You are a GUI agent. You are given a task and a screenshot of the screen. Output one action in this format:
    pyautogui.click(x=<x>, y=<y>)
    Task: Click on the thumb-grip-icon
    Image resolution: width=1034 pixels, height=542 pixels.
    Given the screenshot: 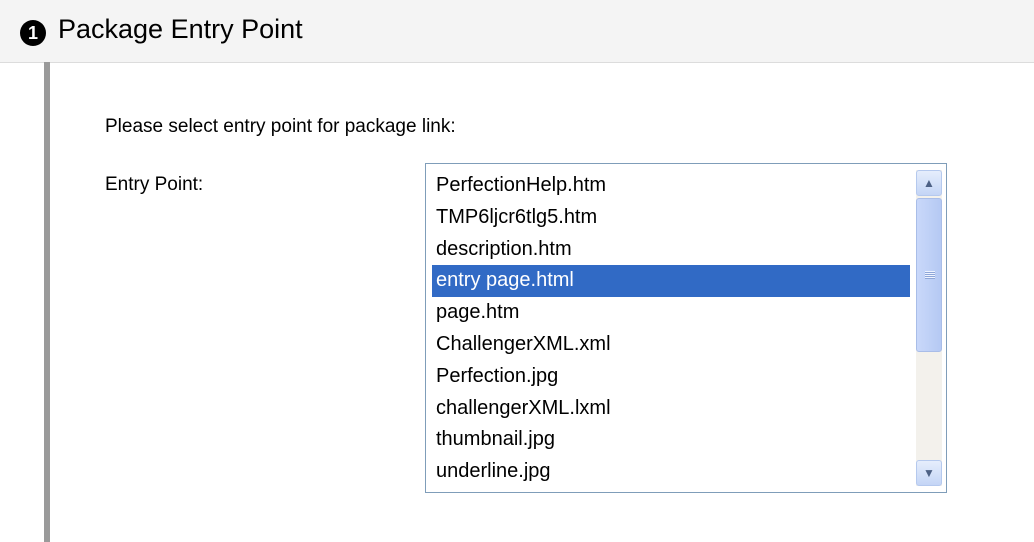 What is the action you would take?
    pyautogui.click(x=930, y=275)
    